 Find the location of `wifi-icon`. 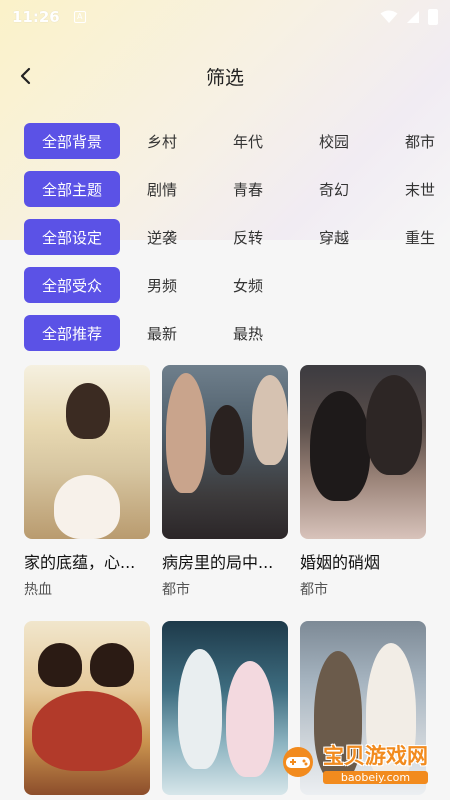

wifi-icon is located at coordinates (389, 16).